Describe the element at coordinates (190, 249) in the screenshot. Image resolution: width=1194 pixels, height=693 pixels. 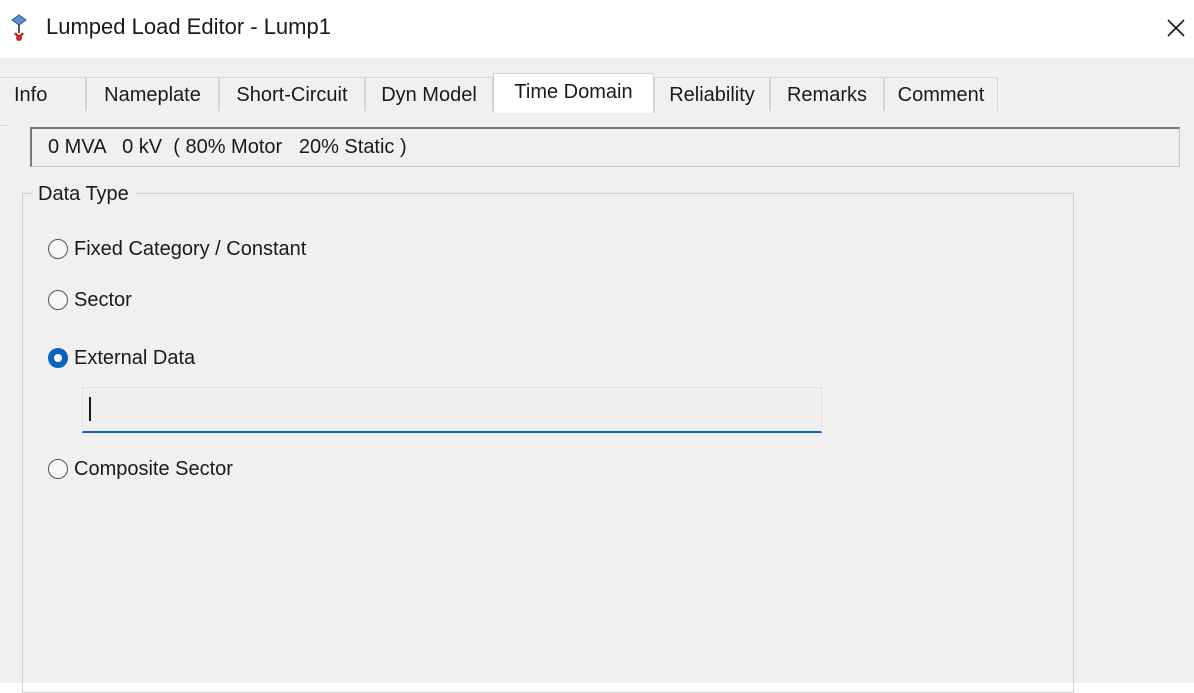
I see `radio-label: Fixed Category / Constant` at that location.